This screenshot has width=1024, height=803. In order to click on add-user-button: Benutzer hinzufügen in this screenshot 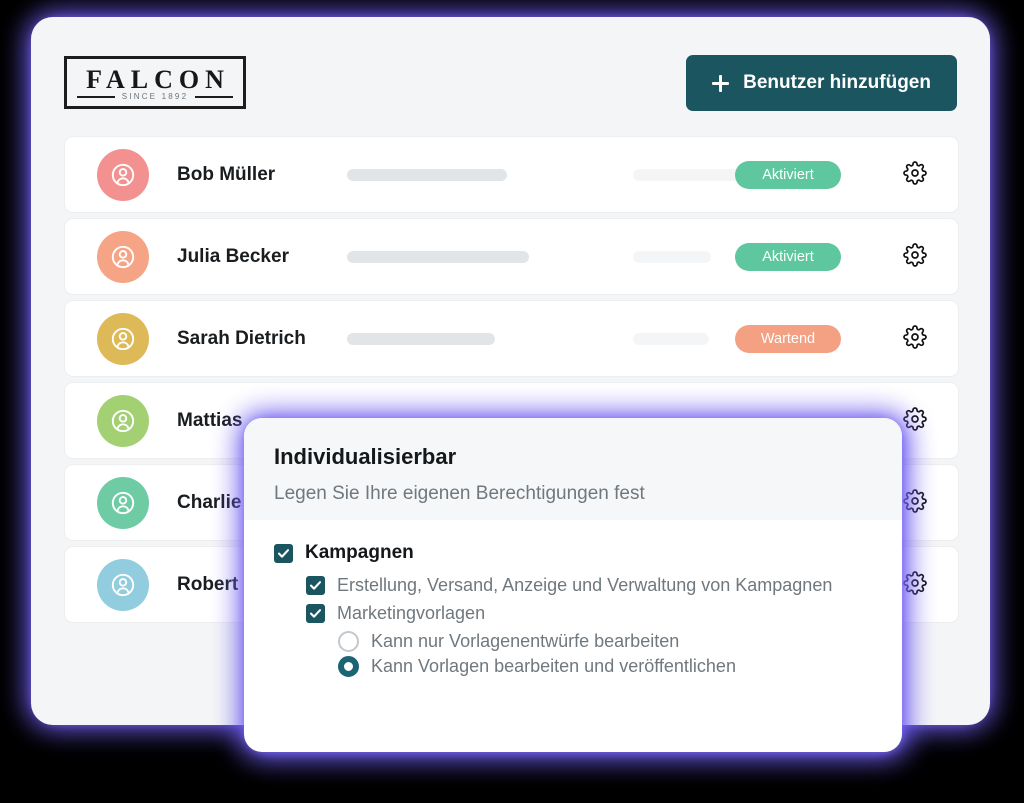, I will do `click(821, 83)`.